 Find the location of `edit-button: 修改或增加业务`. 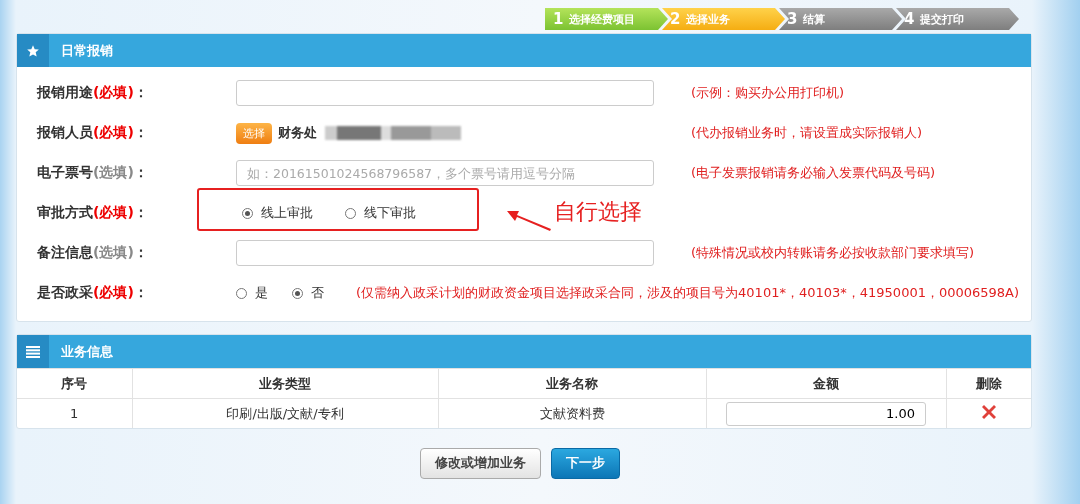

edit-button: 修改或增加业务 is located at coordinates (480, 463).